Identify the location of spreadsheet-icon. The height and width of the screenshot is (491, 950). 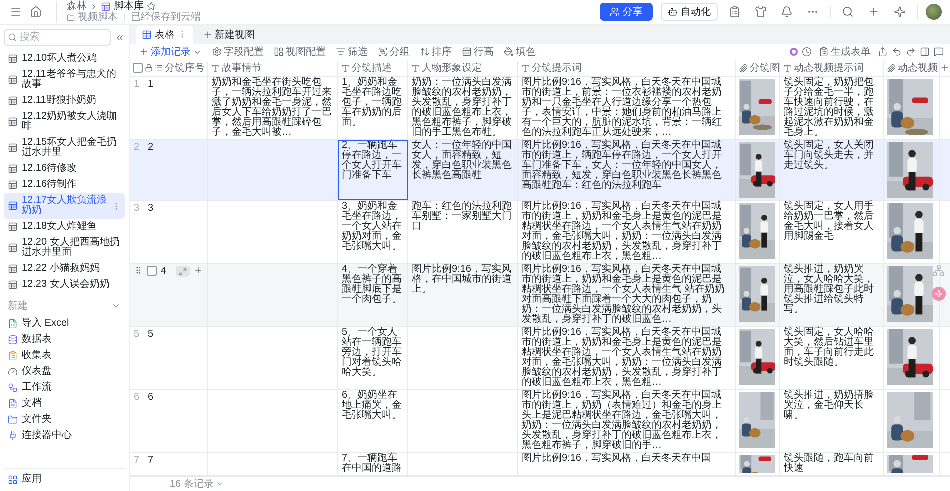
(13, 324).